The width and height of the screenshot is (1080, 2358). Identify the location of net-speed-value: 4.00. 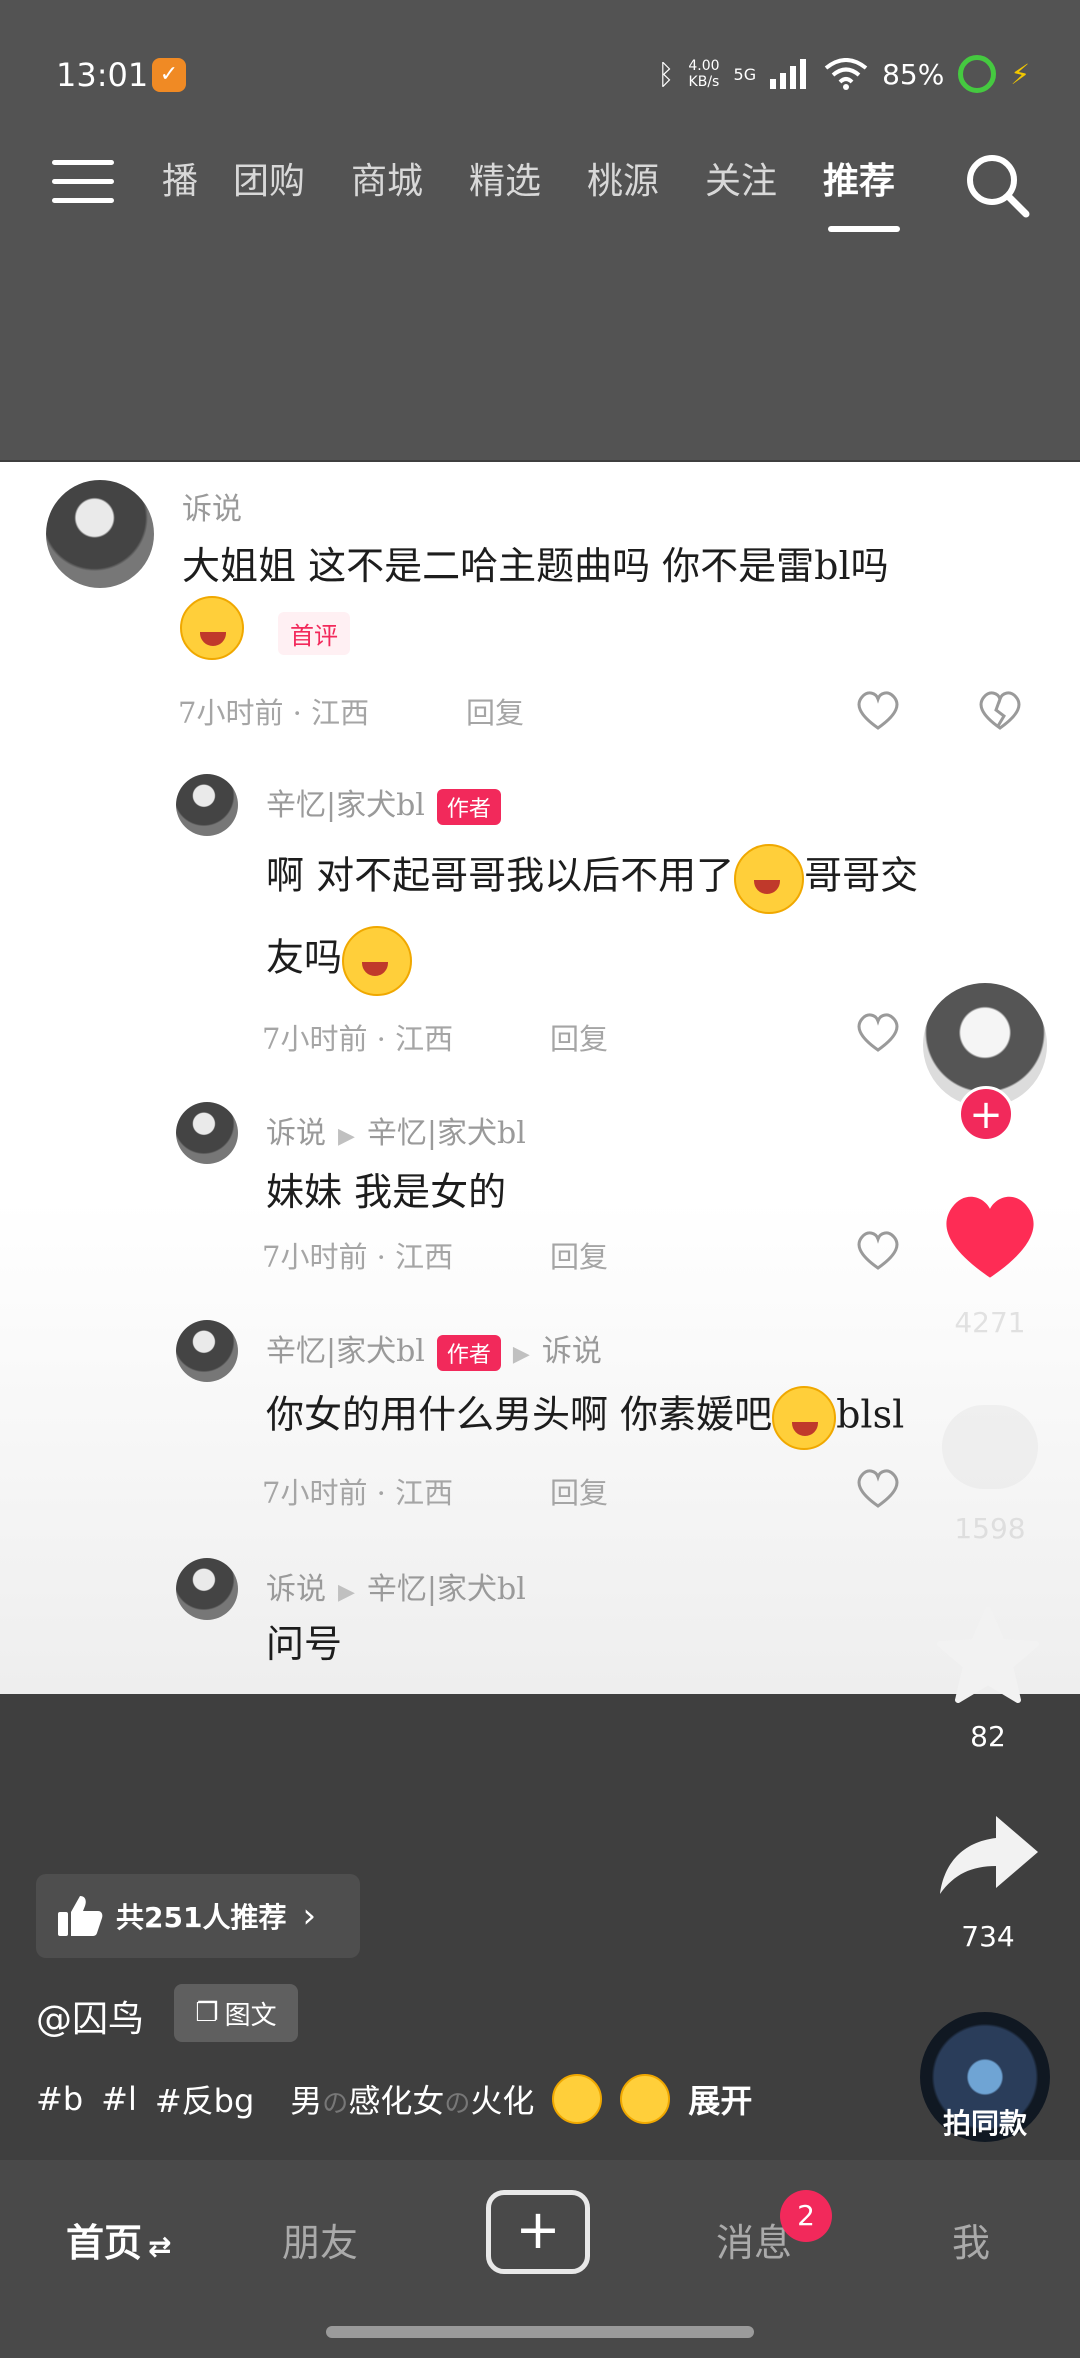
(704, 66).